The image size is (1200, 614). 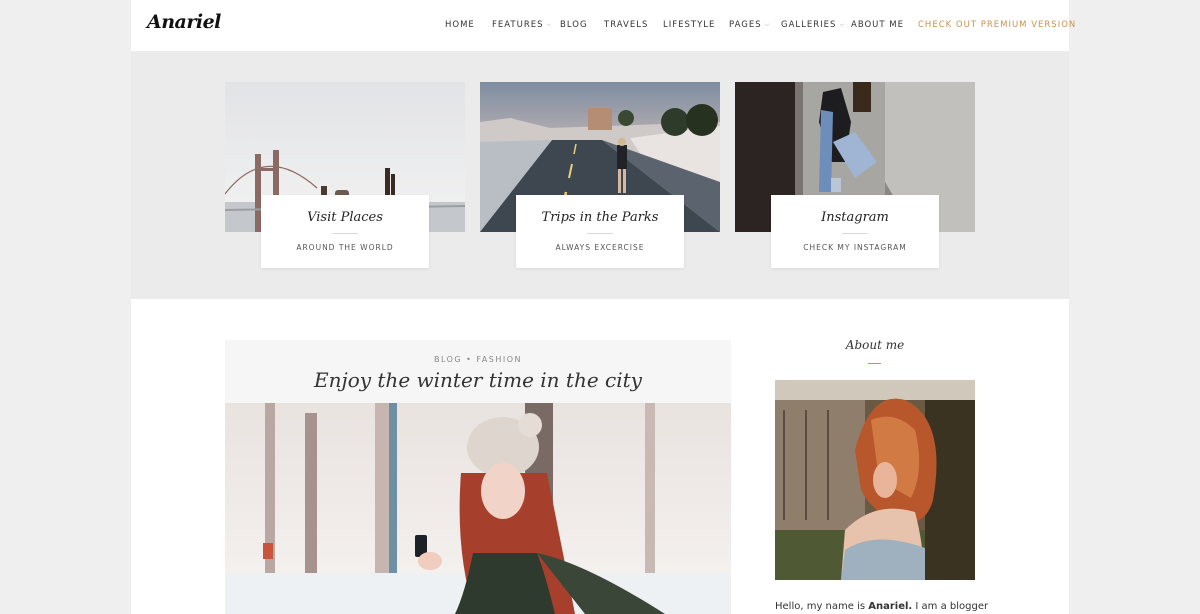 I want to click on about-me-image, so click(x=875, y=480).